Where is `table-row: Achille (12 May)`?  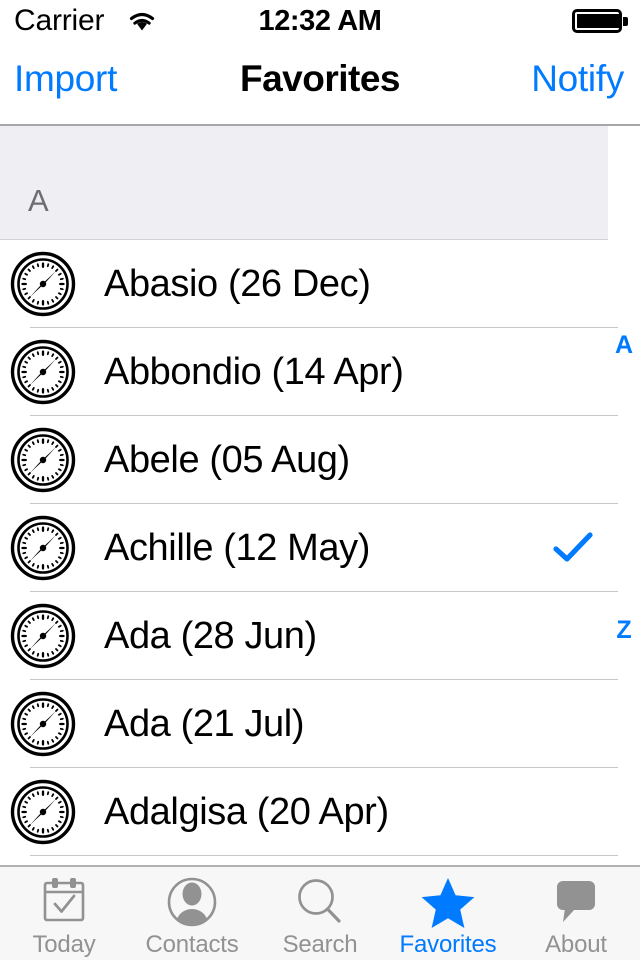 table-row: Achille (12 May) is located at coordinates (320, 548).